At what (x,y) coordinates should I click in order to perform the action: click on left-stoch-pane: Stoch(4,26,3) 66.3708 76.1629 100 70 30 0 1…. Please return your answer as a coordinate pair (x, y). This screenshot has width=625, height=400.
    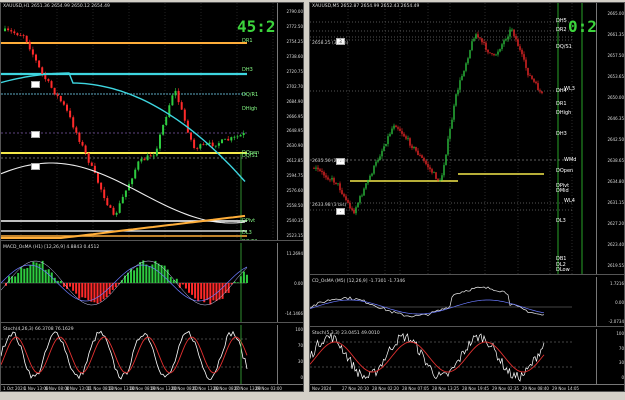
    Looking at the image, I should click on (152, 358).